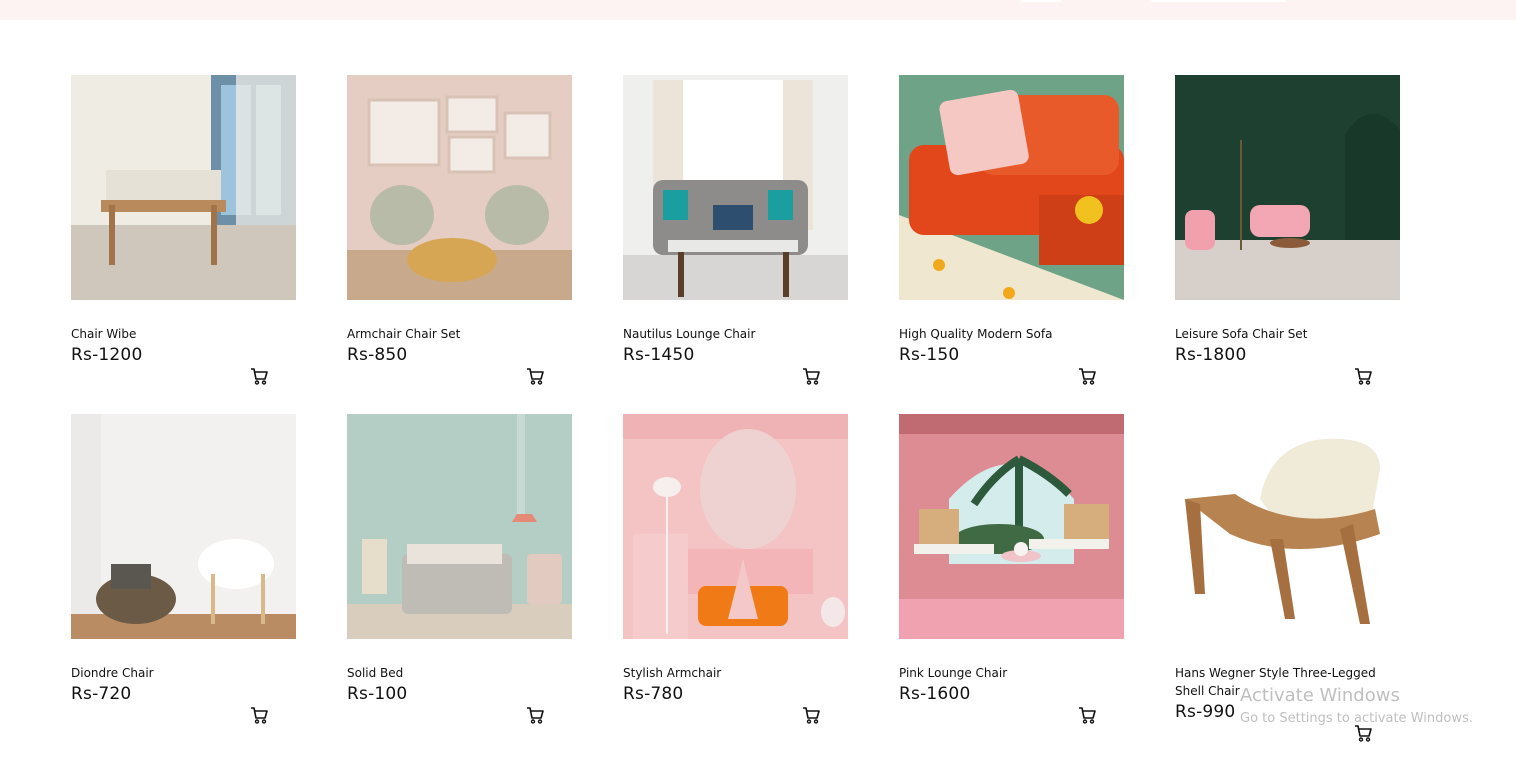  Describe the element at coordinates (375, 673) in the screenshot. I see `product-name: Solid Bed` at that location.